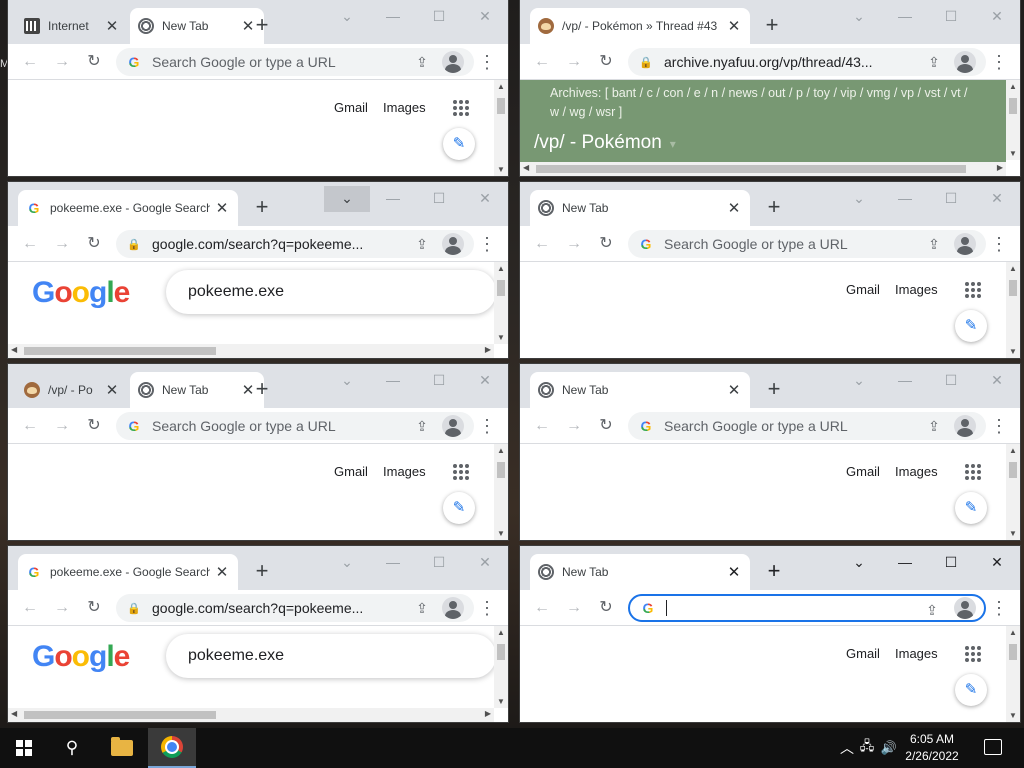  I want to click on board-dropdown-icon: ▾, so click(673, 144).